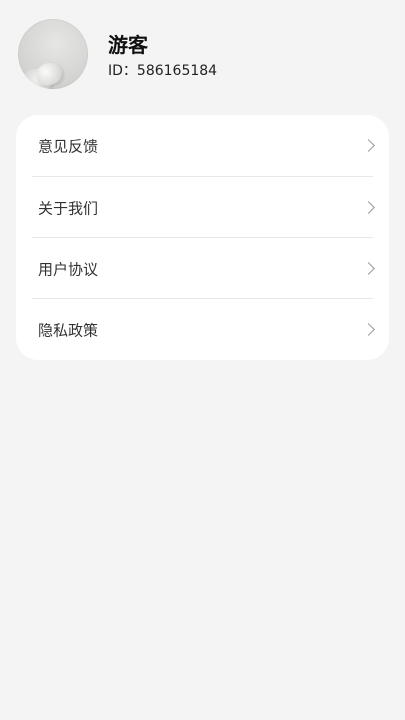  What do you see at coordinates (68, 208) in the screenshot?
I see `menu-item-label: 关于我们` at bounding box center [68, 208].